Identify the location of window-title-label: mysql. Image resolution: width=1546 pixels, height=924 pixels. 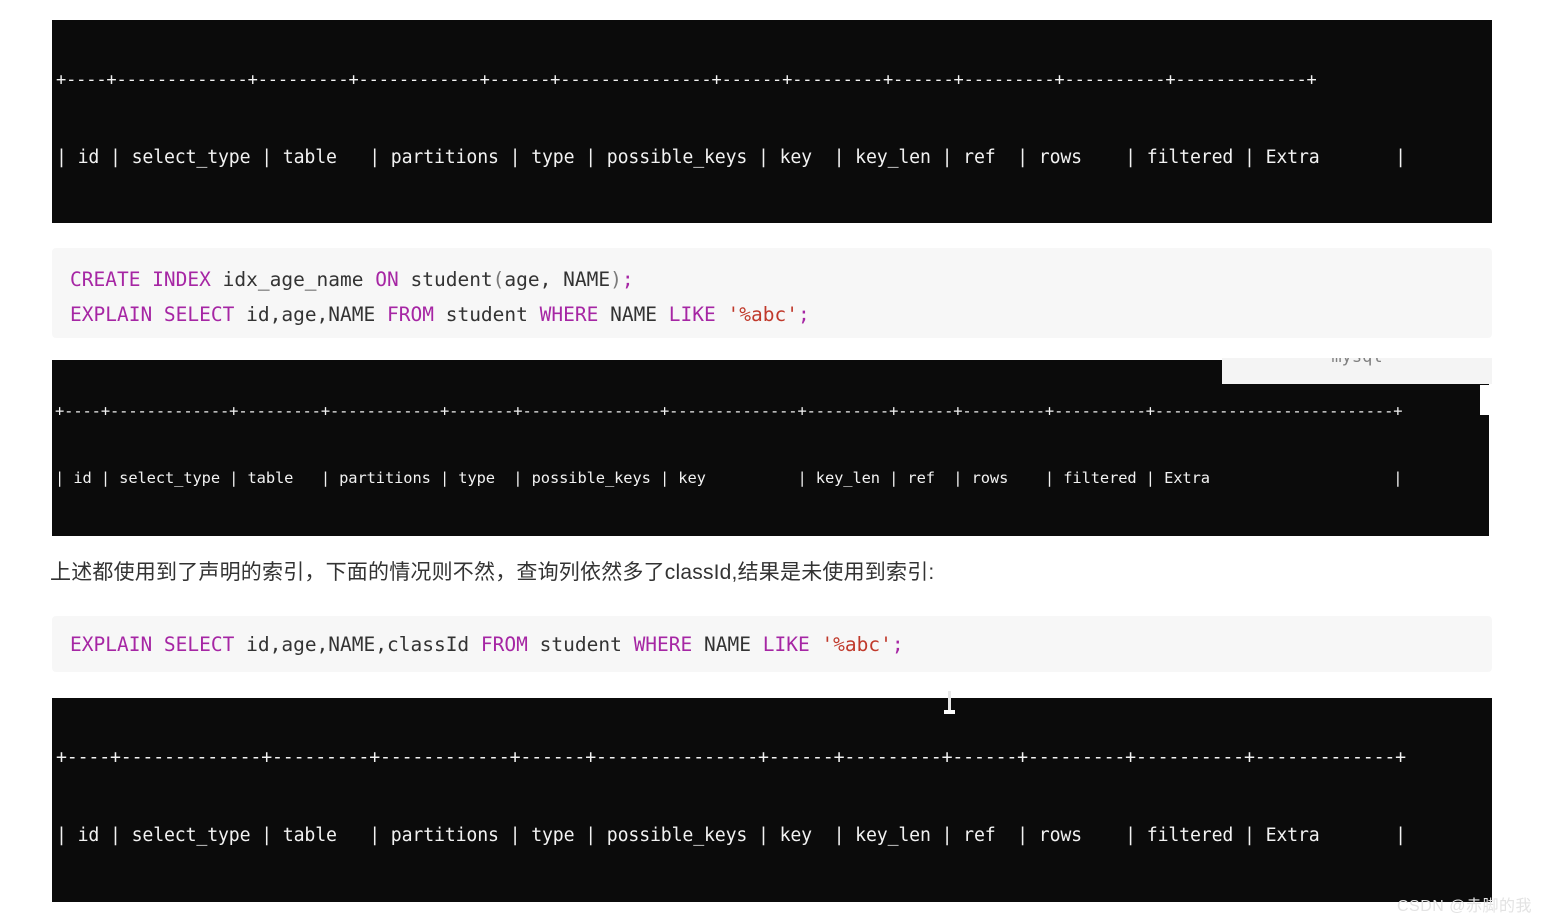
(1357, 362).